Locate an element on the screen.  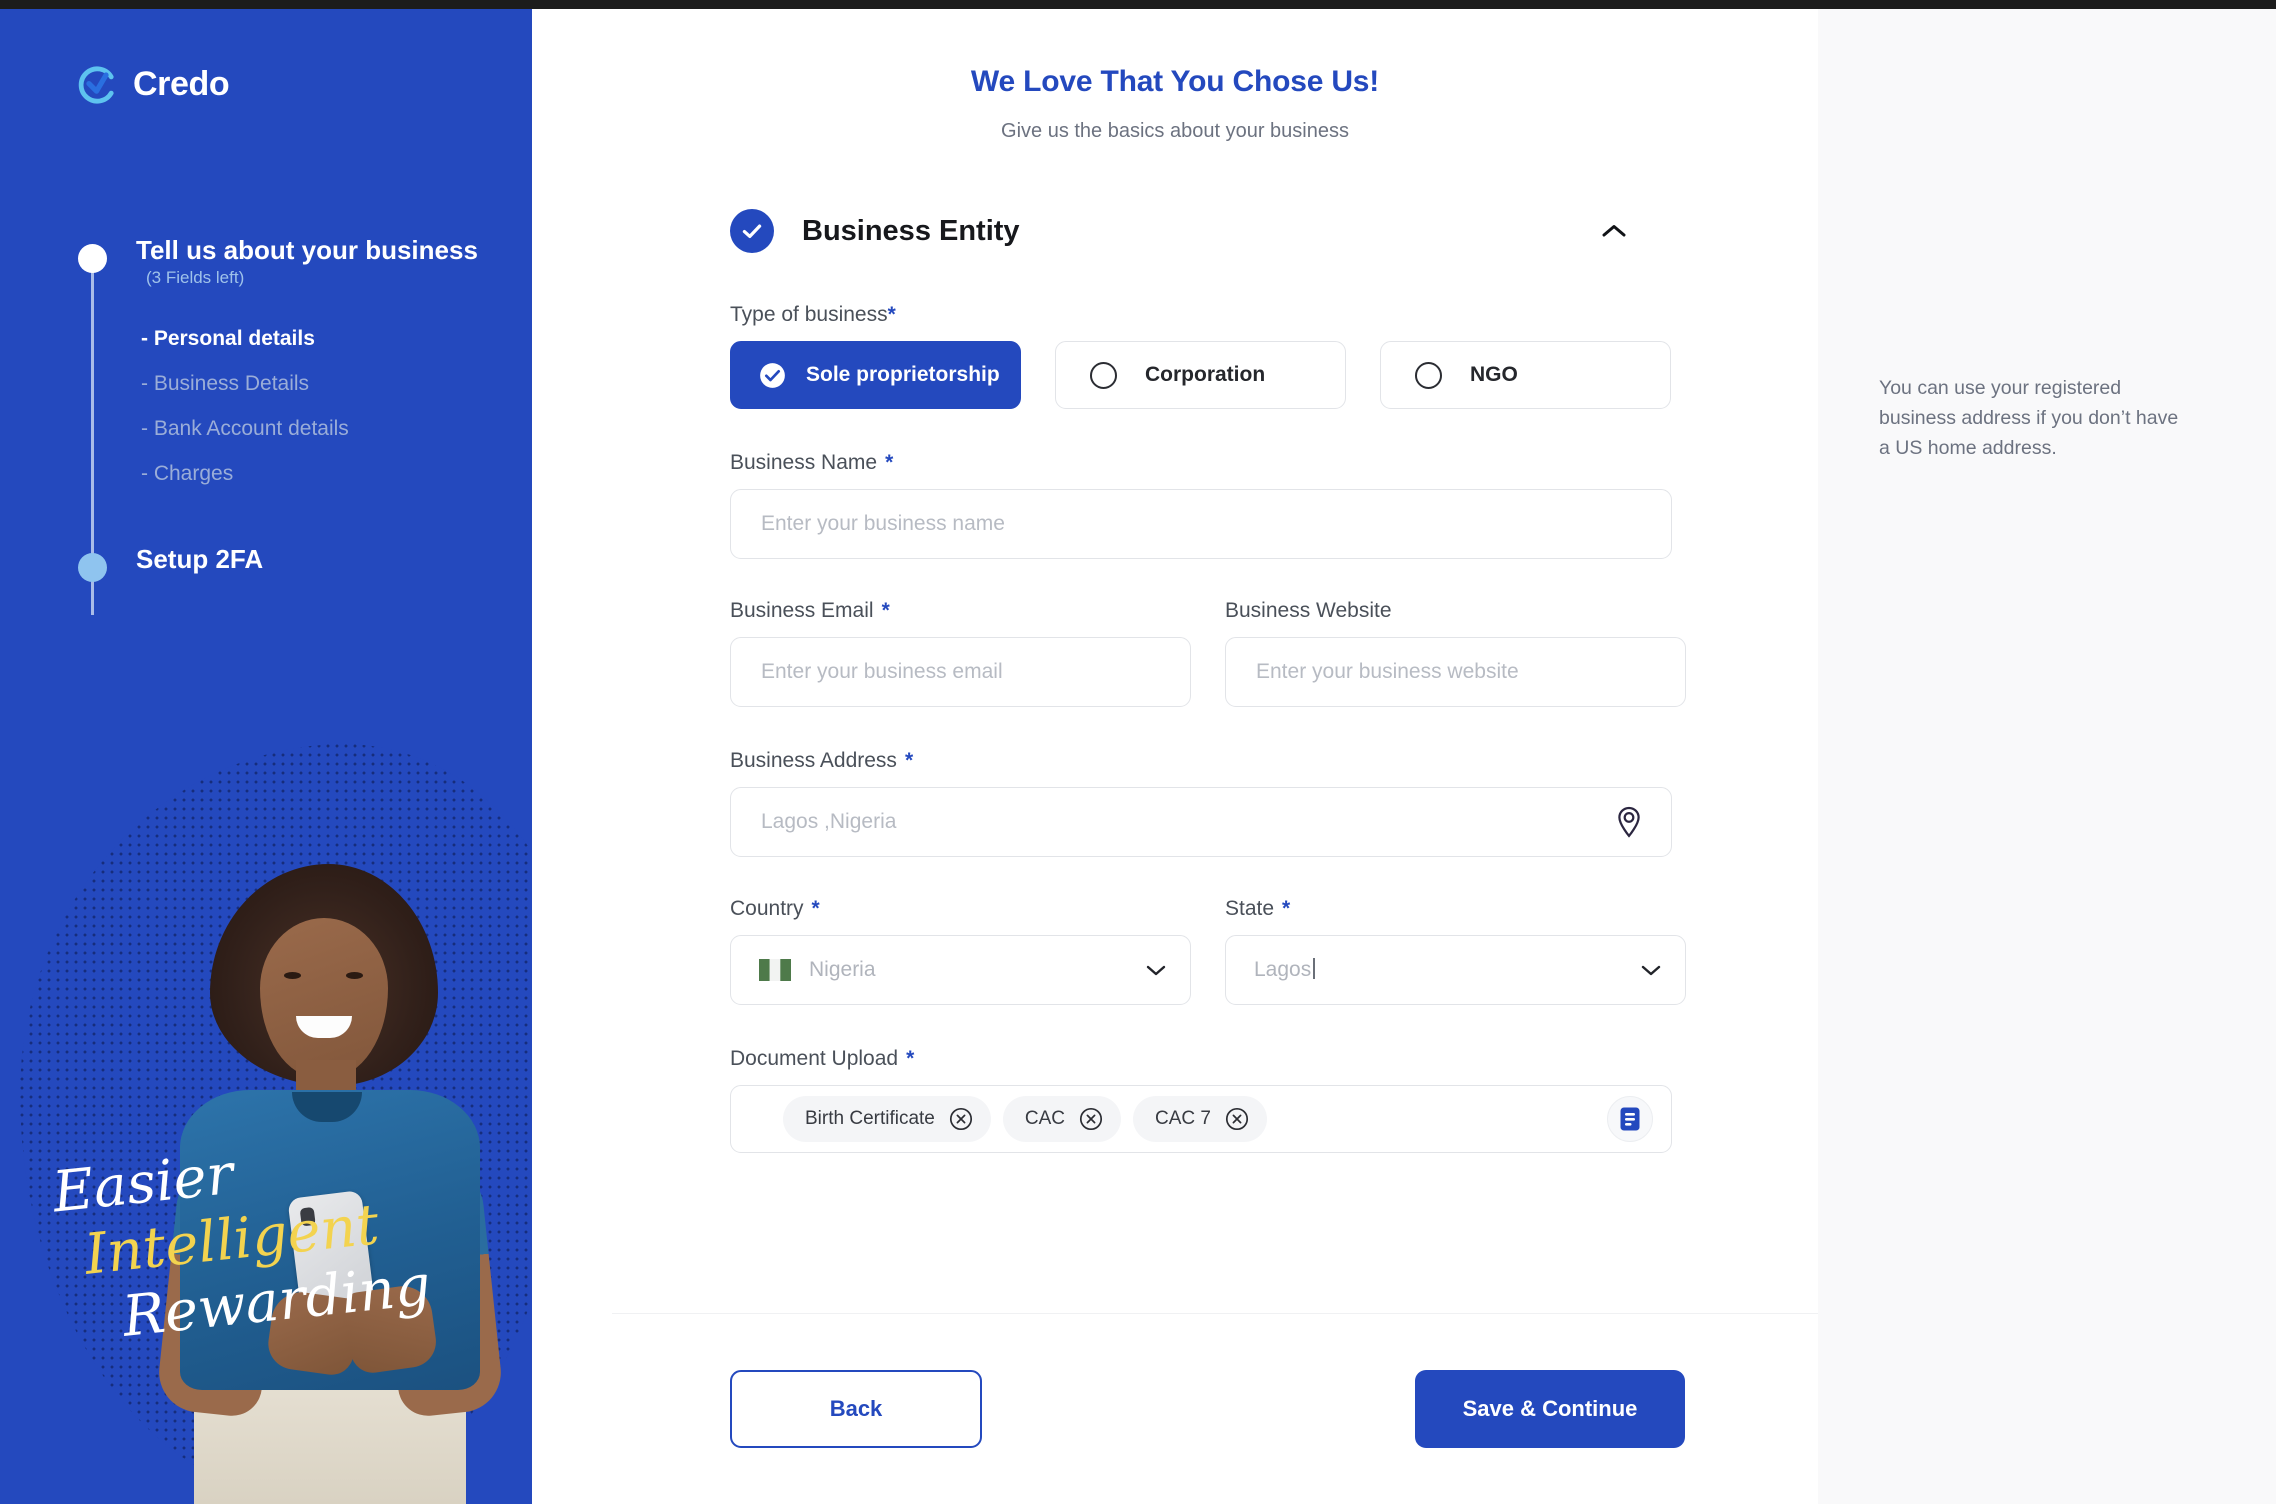
label-business-email: Business Email * is located at coordinates (810, 610).